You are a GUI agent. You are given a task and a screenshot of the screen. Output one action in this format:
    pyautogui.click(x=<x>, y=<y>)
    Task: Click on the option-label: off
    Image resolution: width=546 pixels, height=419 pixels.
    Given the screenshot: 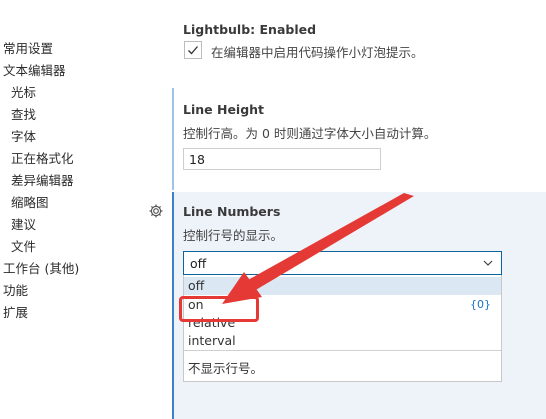 What is the action you would take?
    pyautogui.click(x=196, y=285)
    